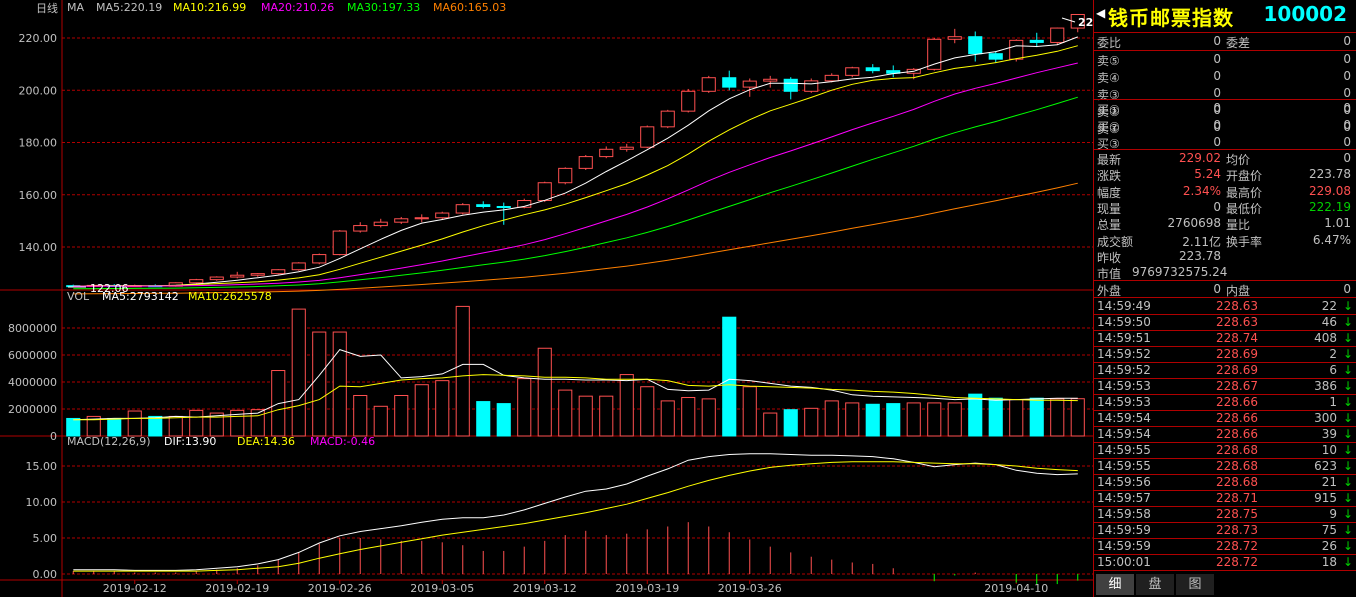  I want to click on ma-label: MA, so click(75, 7).